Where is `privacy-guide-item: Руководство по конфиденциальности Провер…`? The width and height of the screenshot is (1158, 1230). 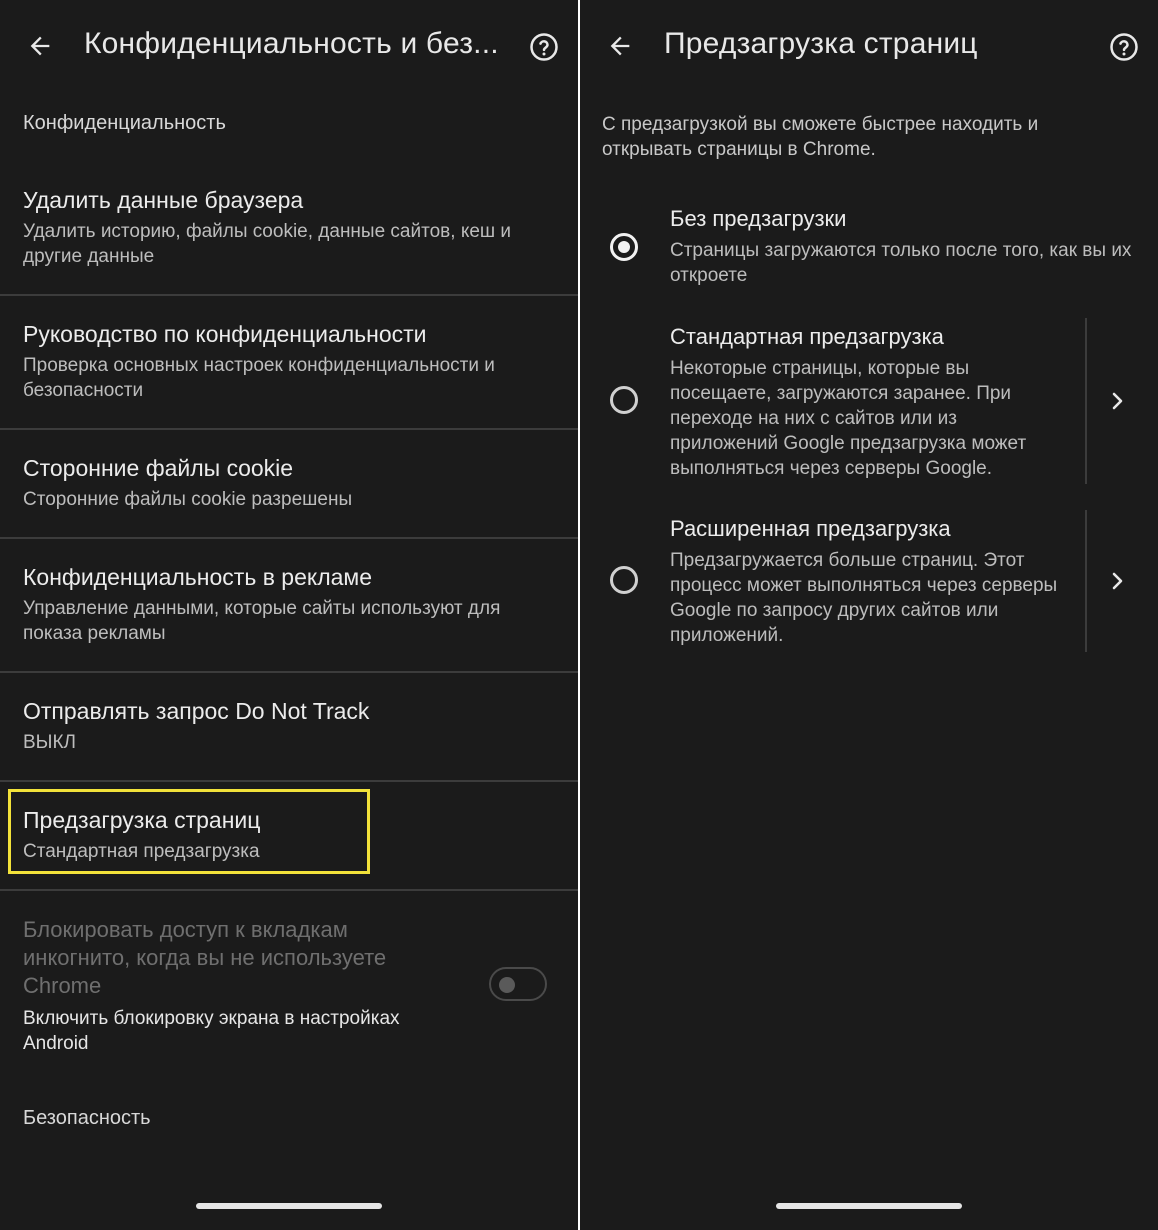 privacy-guide-item: Руководство по конфиденциальности Провер… is located at coordinates (289, 362).